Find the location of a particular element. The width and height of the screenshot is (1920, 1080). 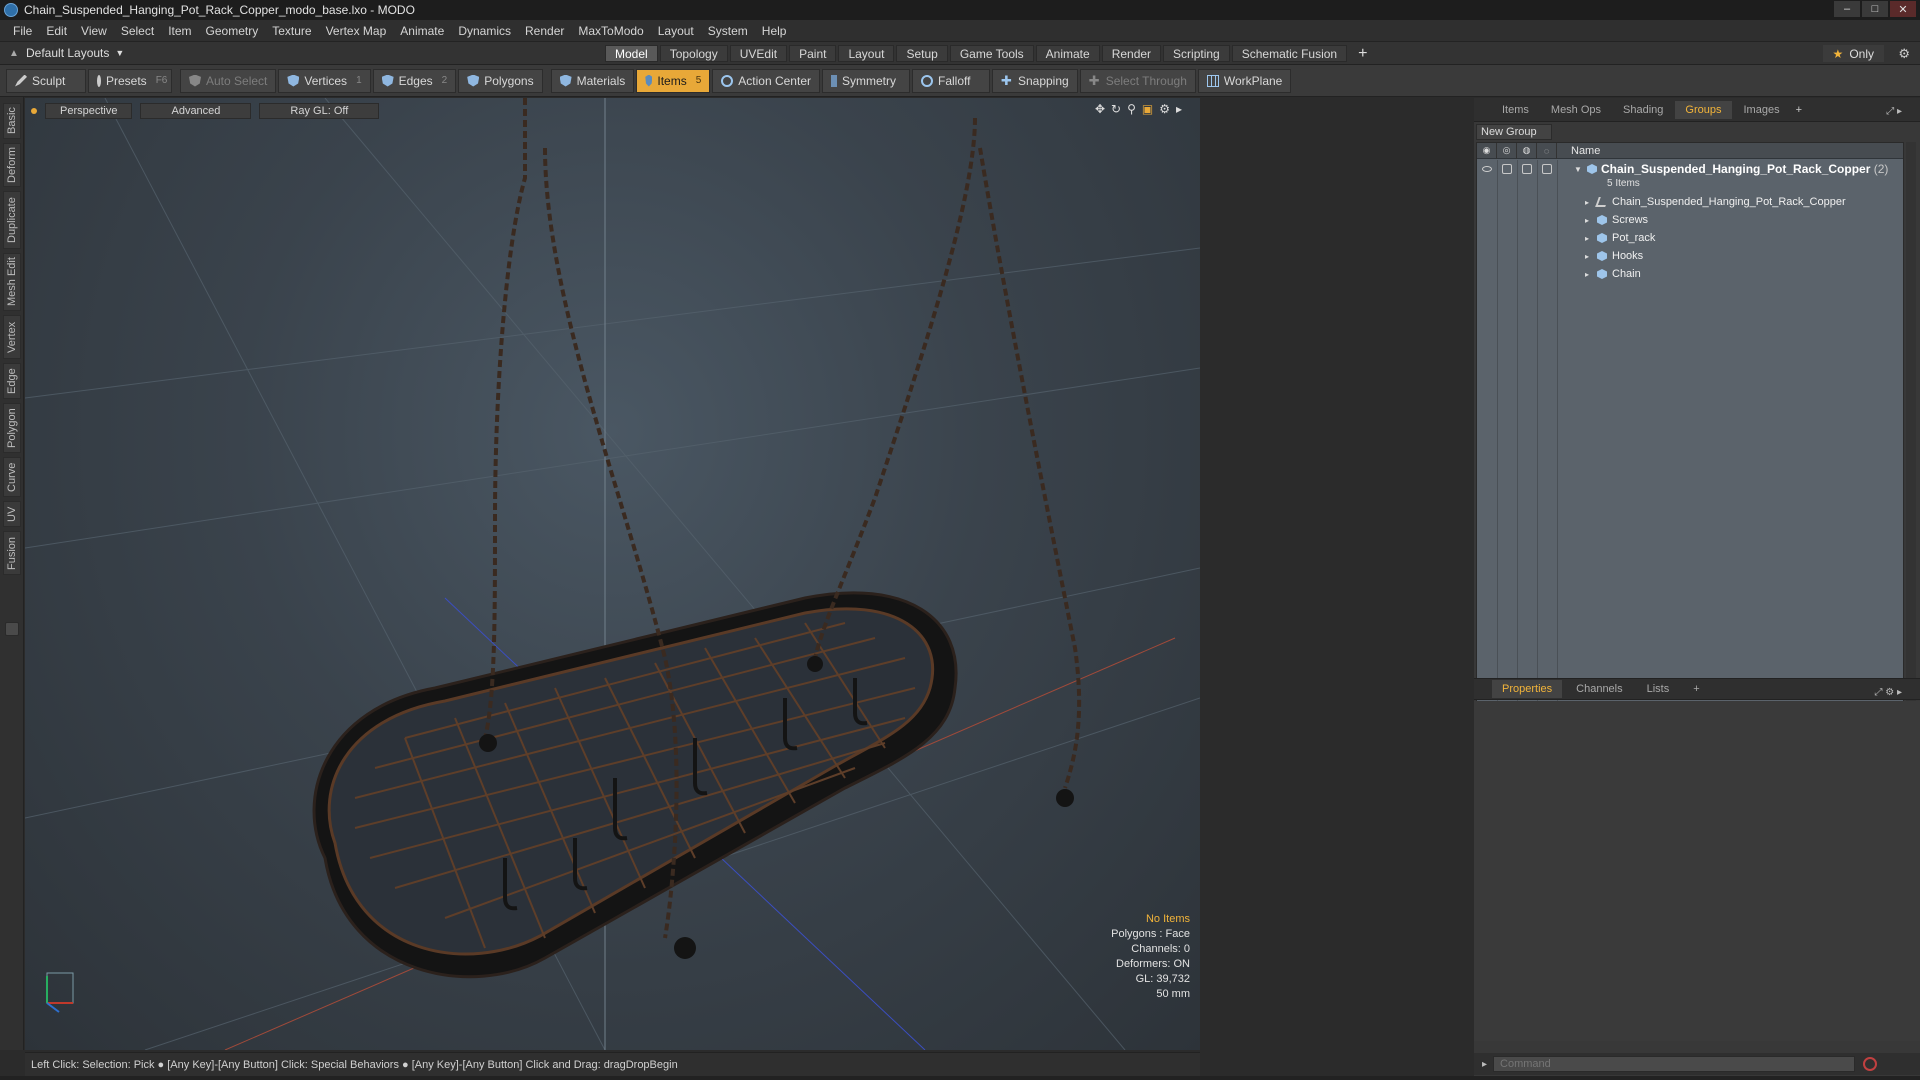

layout-selector: ▲ Default Layouts ▼ is located at coordinates (66, 53).